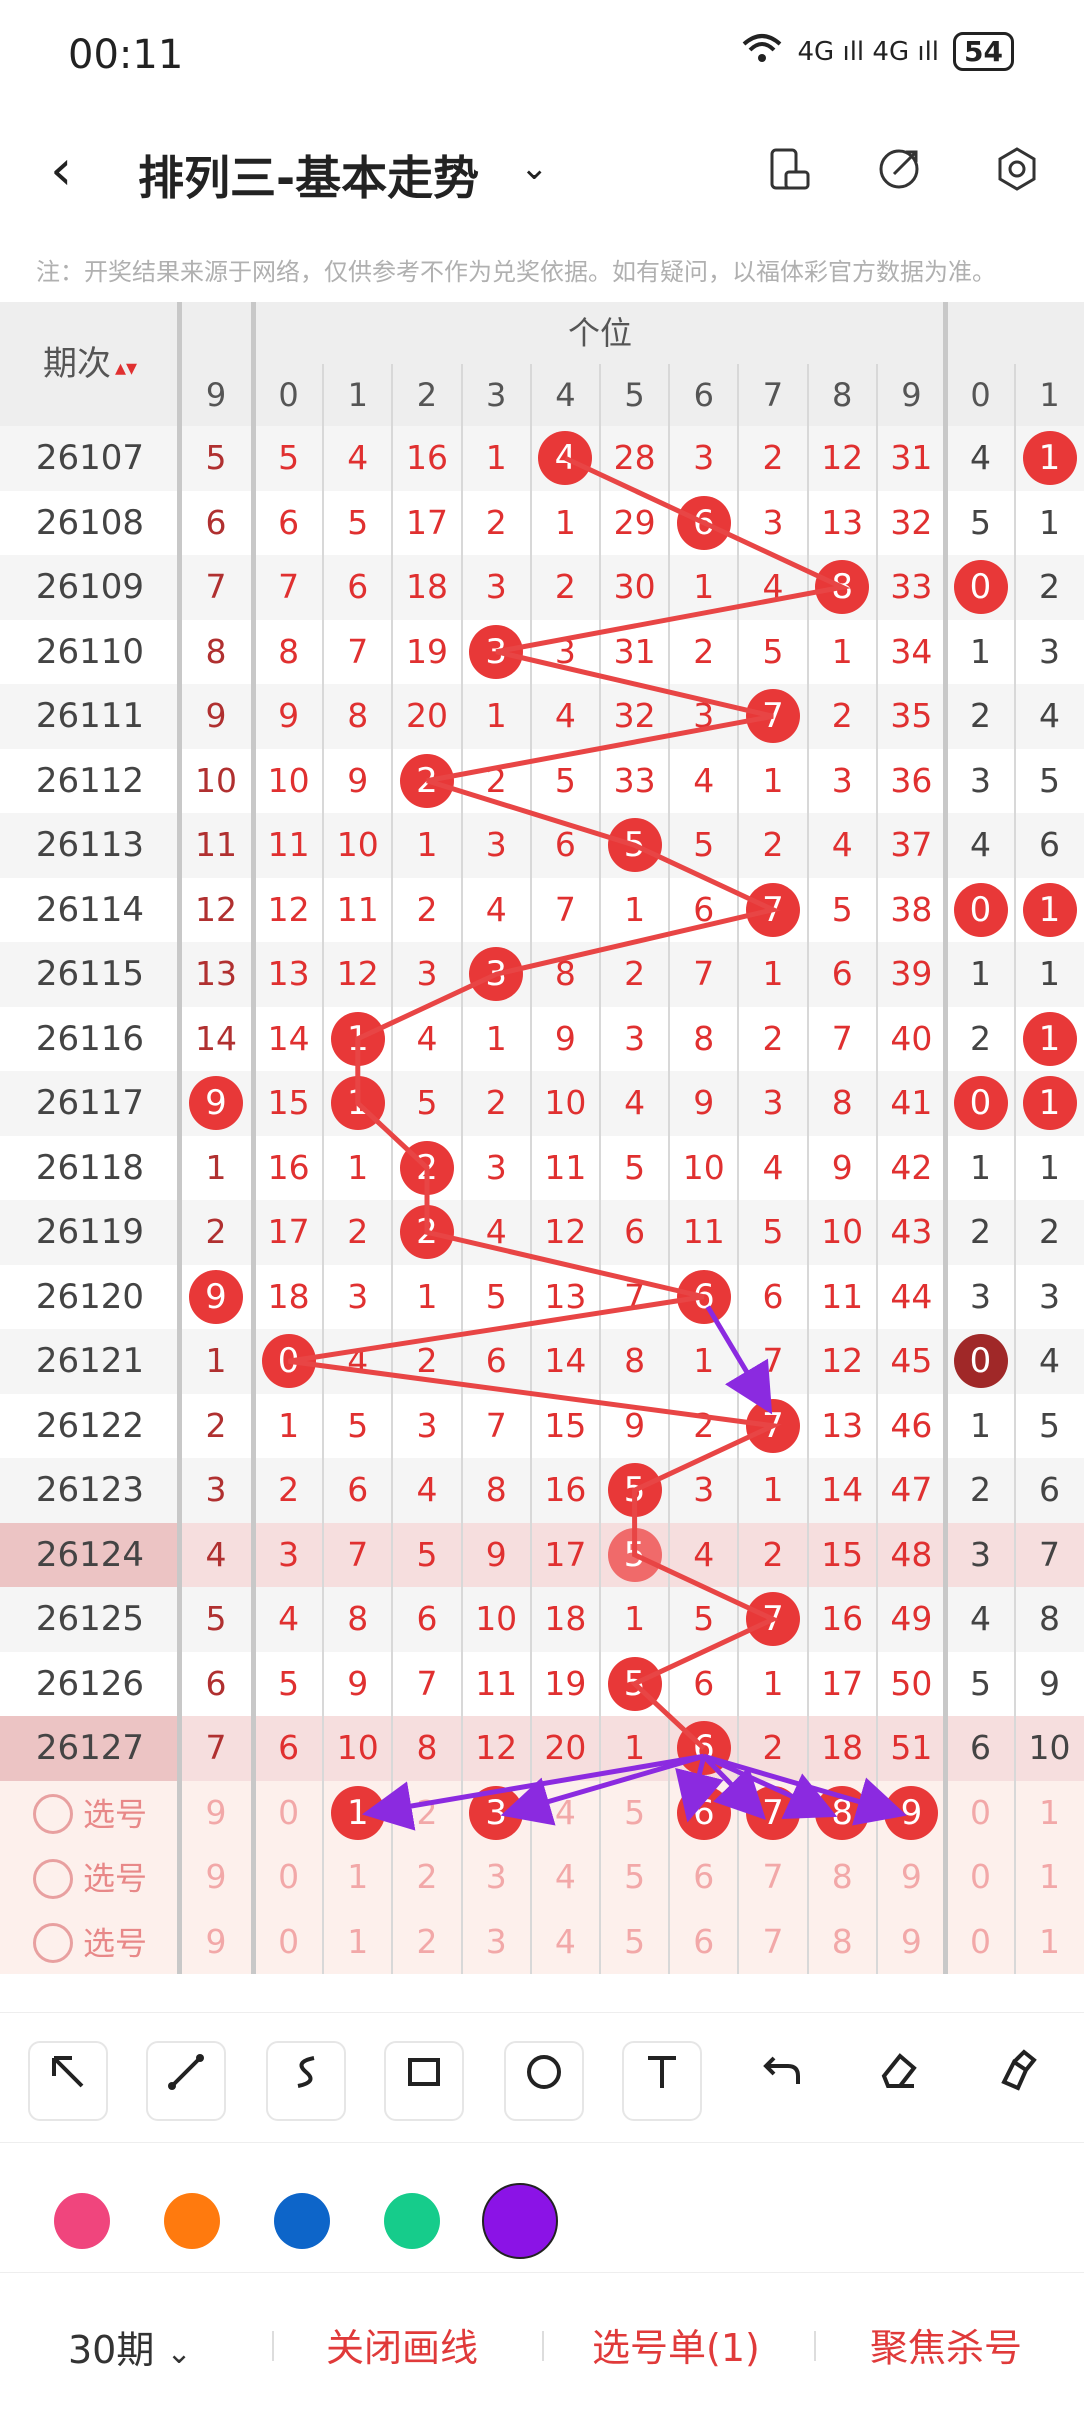  I want to click on color-swatch-purple-selected, so click(520, 2221).